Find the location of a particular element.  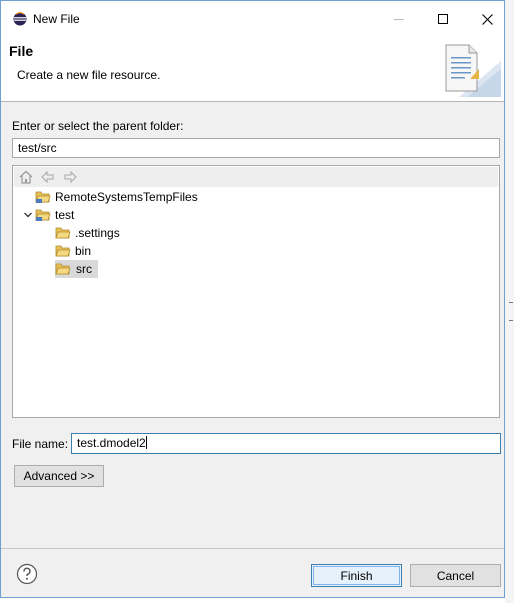

cancel-button: Cancel is located at coordinates (455, 575).